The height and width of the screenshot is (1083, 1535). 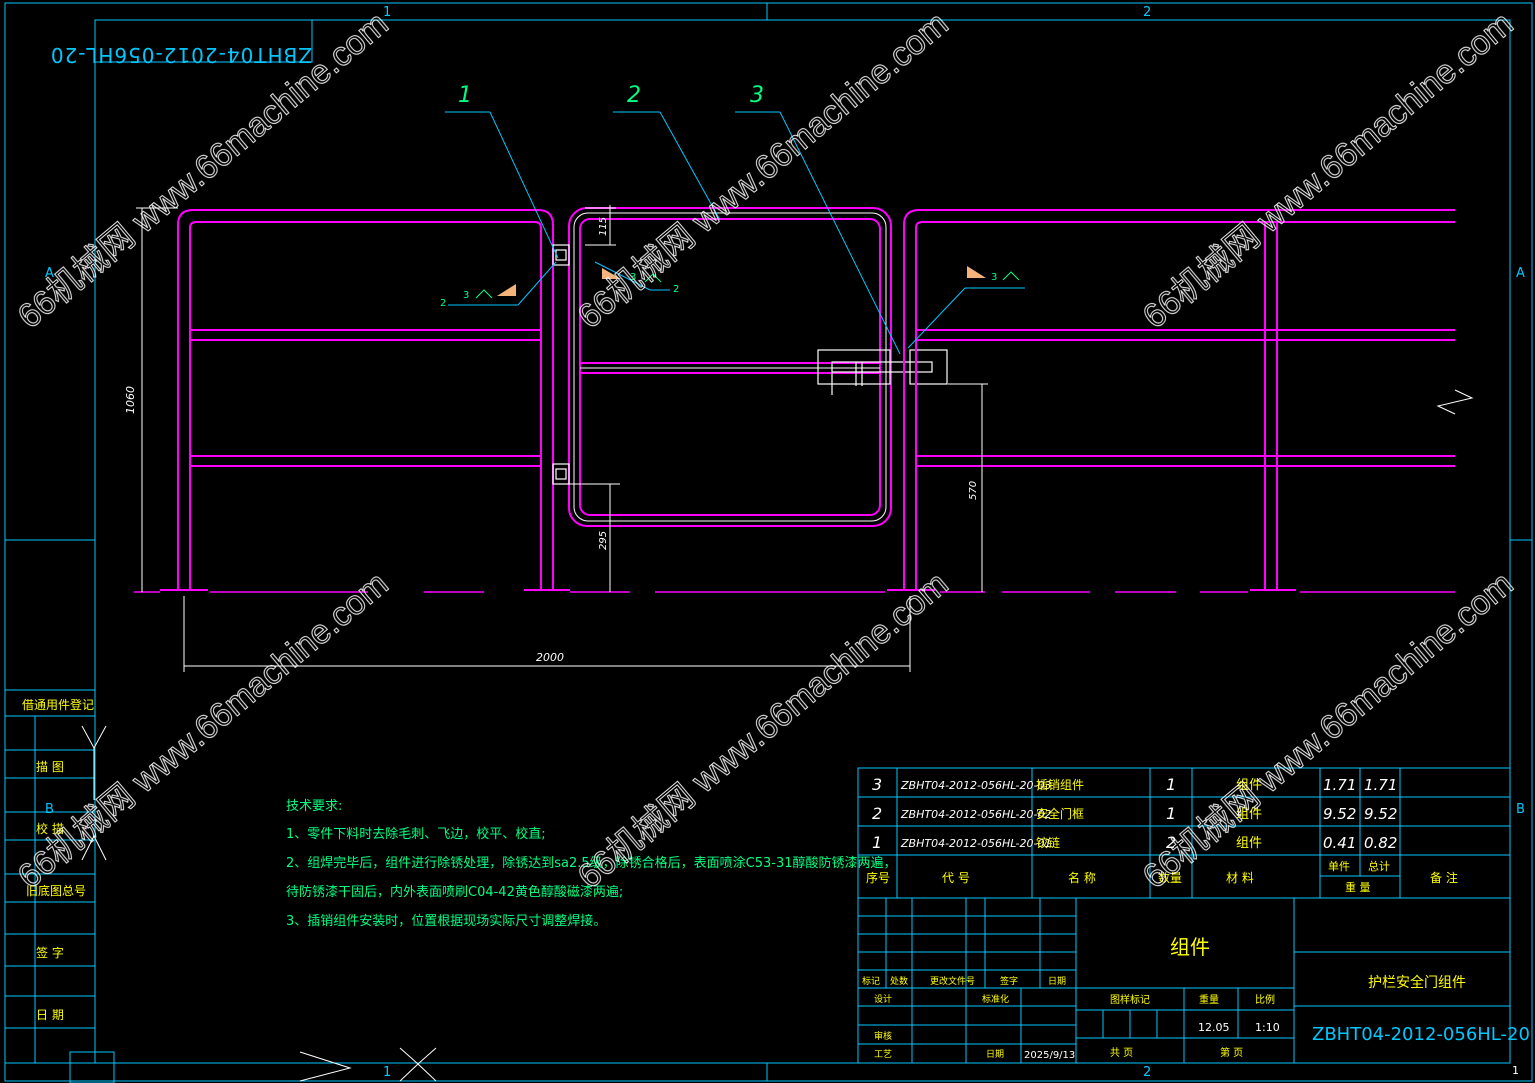 What do you see at coordinates (956, 878) in the screenshot?
I see `bom-header-code: 代 号` at bounding box center [956, 878].